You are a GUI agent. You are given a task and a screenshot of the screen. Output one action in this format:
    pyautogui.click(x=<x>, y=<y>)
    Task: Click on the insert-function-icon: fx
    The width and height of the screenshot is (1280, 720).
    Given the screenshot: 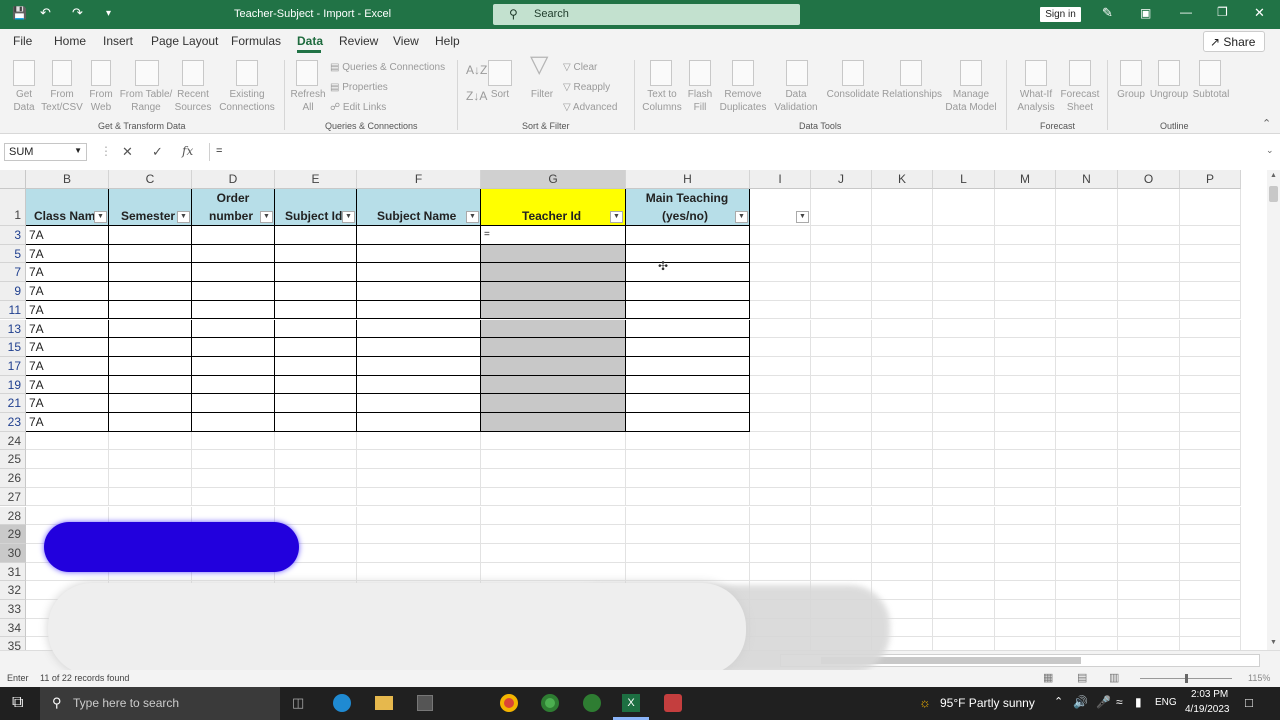 What is the action you would take?
    pyautogui.click(x=187, y=151)
    